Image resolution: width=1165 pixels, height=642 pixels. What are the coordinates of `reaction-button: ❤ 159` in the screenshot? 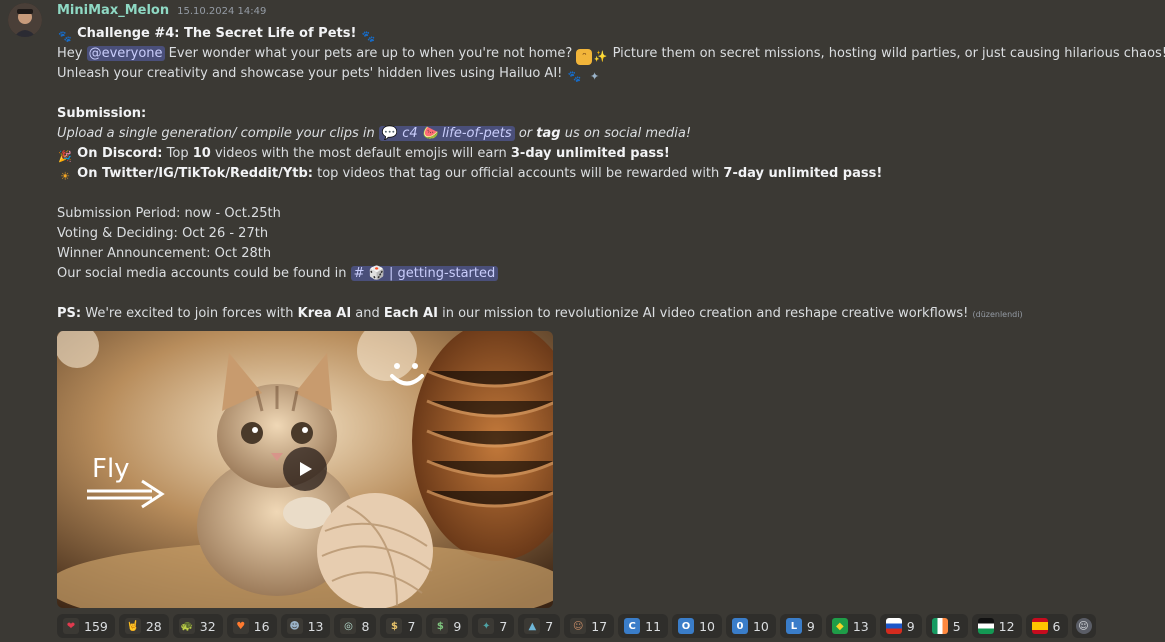 It's located at (86, 626).